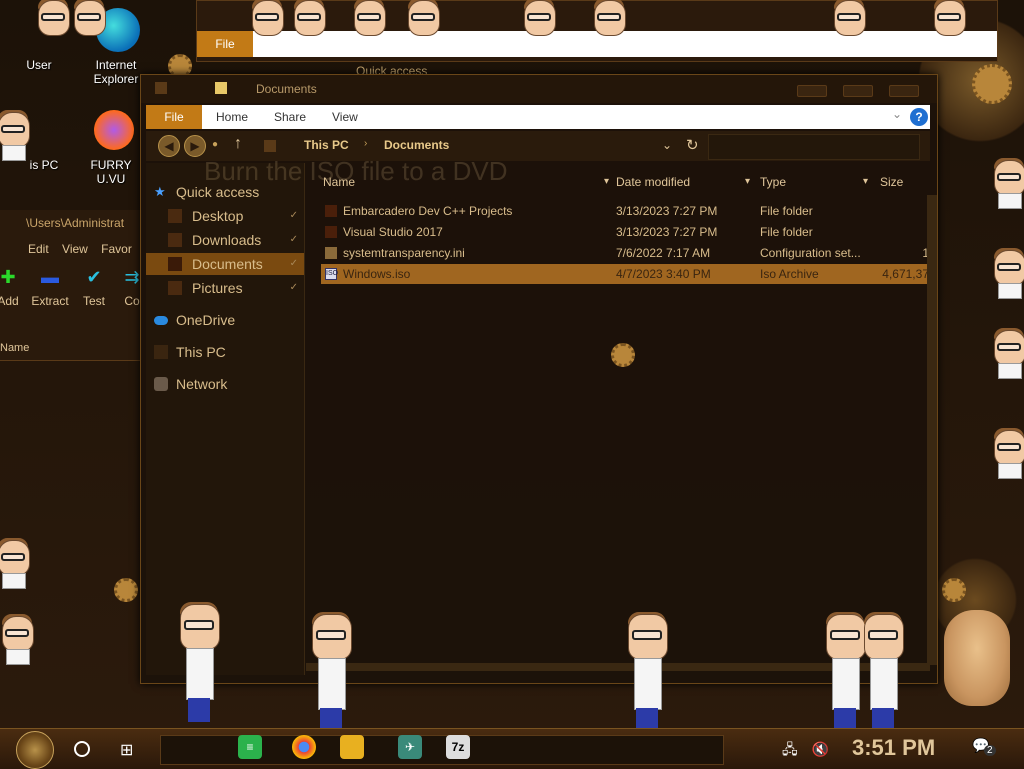 This screenshot has width=1024, height=769. I want to click on refresh-icon: ↻, so click(692, 145).